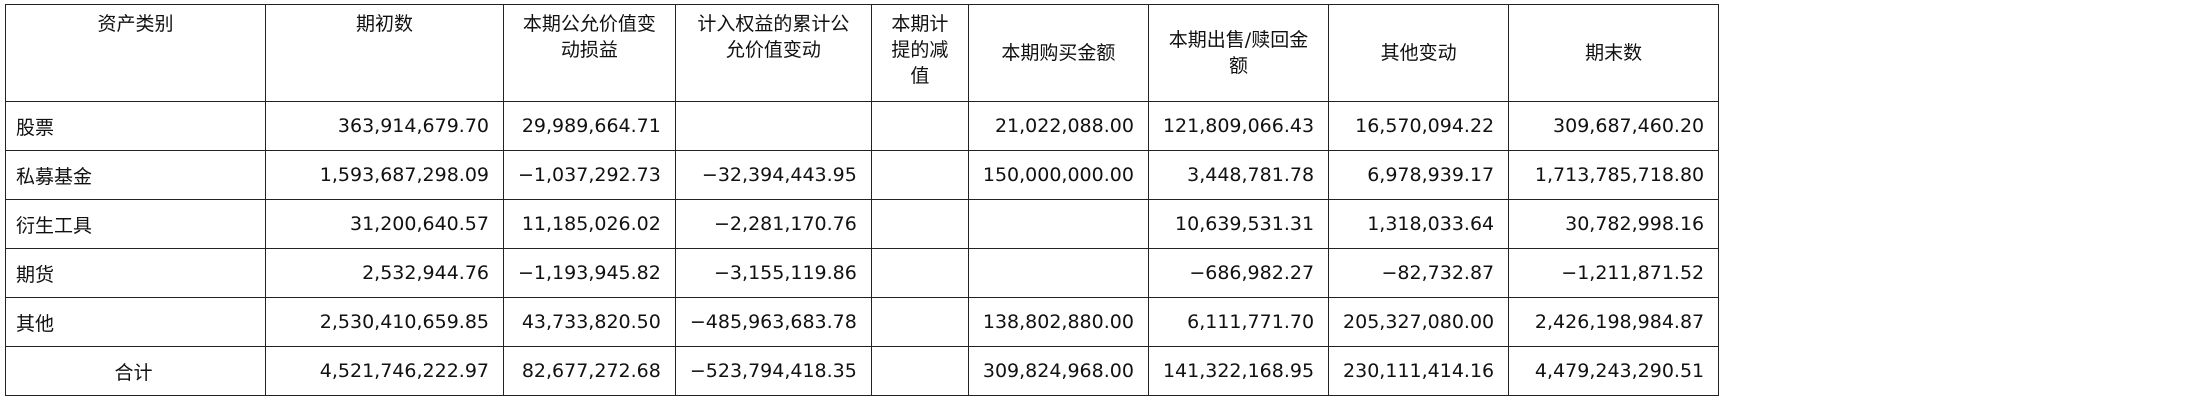 The height and width of the screenshot is (413, 2194). What do you see at coordinates (1058, 371) in the screenshot?
I see `total-cell: 309,824,968.00` at bounding box center [1058, 371].